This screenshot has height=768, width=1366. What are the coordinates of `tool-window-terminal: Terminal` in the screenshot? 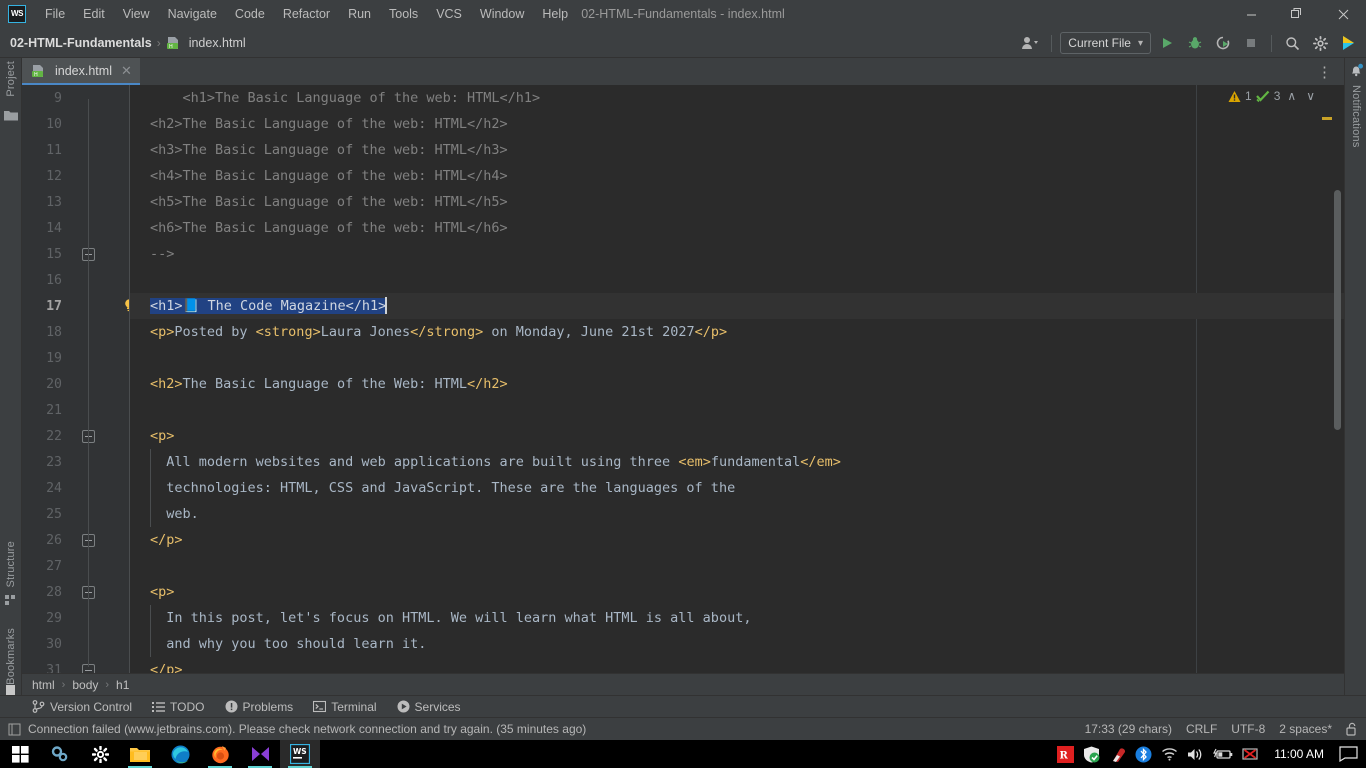 It's located at (344, 707).